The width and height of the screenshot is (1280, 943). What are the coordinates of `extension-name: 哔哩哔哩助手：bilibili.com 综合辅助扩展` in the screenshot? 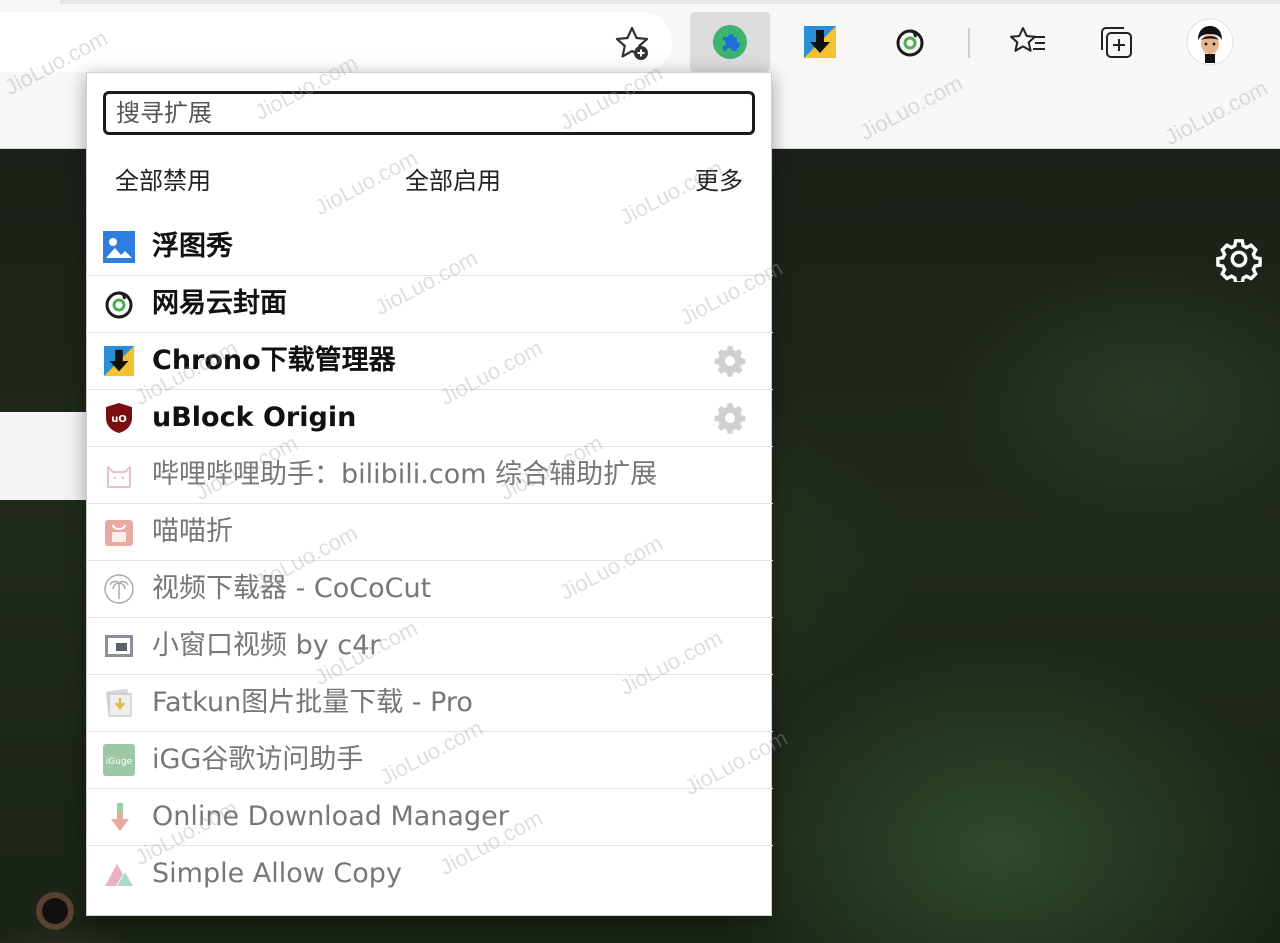 It's located at (405, 474).